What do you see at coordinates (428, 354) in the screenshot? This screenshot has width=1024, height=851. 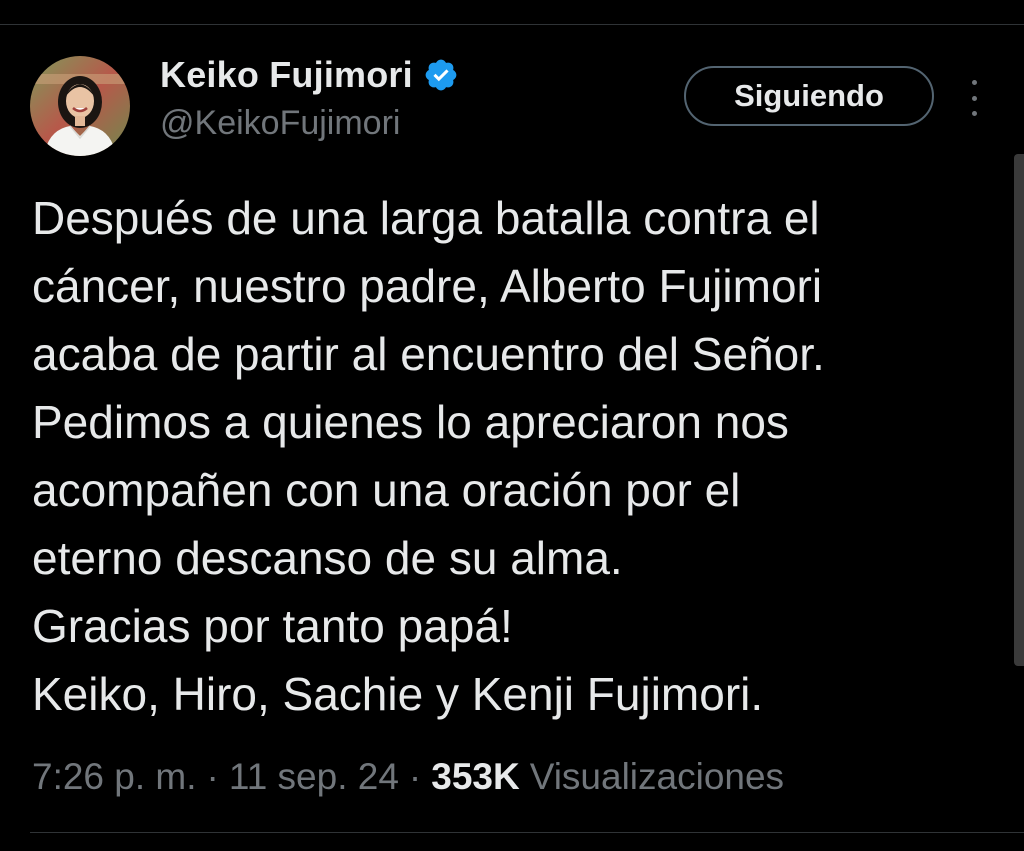 I see `tweet-line: acaba de partir al encuentro del Señor.` at bounding box center [428, 354].